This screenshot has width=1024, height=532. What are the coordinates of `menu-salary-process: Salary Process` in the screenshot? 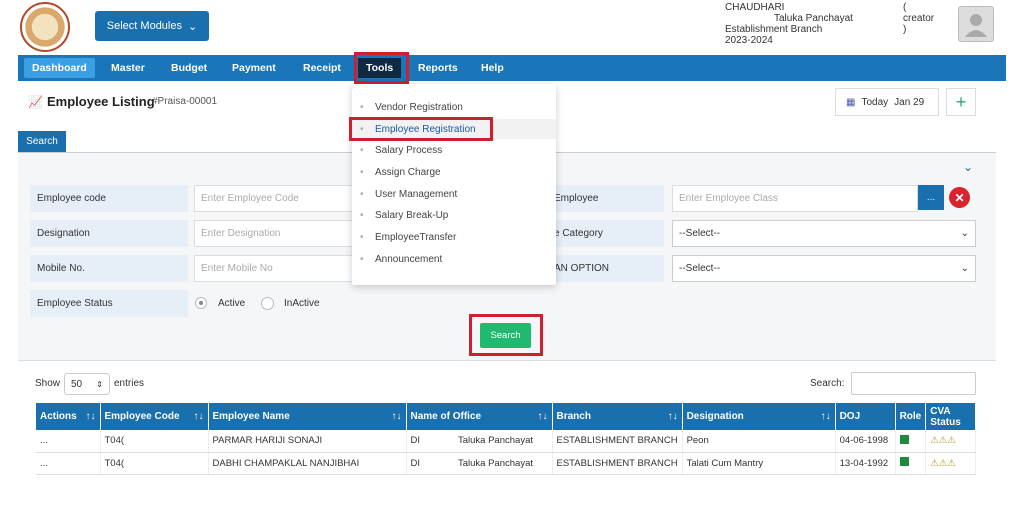 It's located at (454, 150).